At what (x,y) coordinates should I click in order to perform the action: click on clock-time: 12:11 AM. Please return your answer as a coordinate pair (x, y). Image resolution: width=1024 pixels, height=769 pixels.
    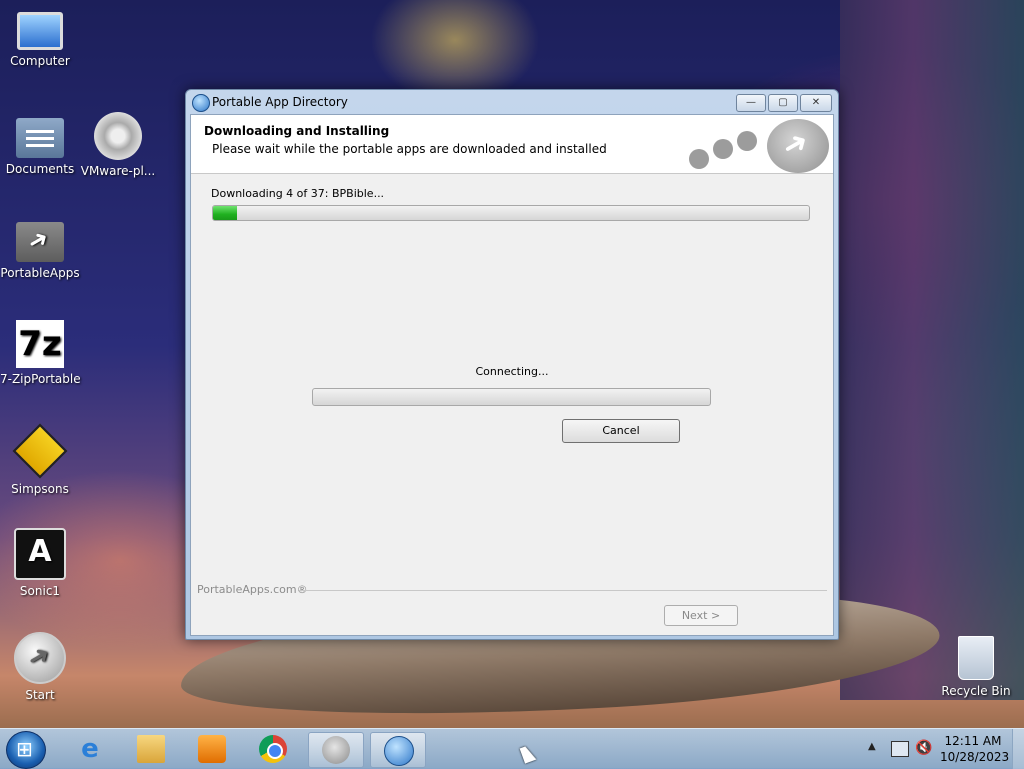
    Looking at the image, I should click on (973, 741).